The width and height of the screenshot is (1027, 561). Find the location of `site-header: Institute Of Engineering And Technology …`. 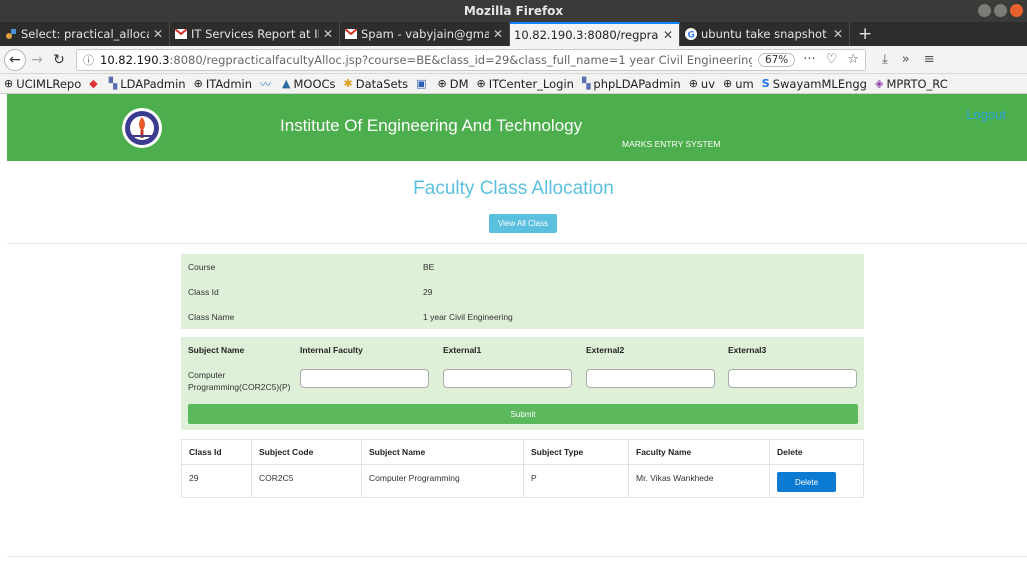

site-header: Institute Of Engineering And Technology … is located at coordinates (517, 127).